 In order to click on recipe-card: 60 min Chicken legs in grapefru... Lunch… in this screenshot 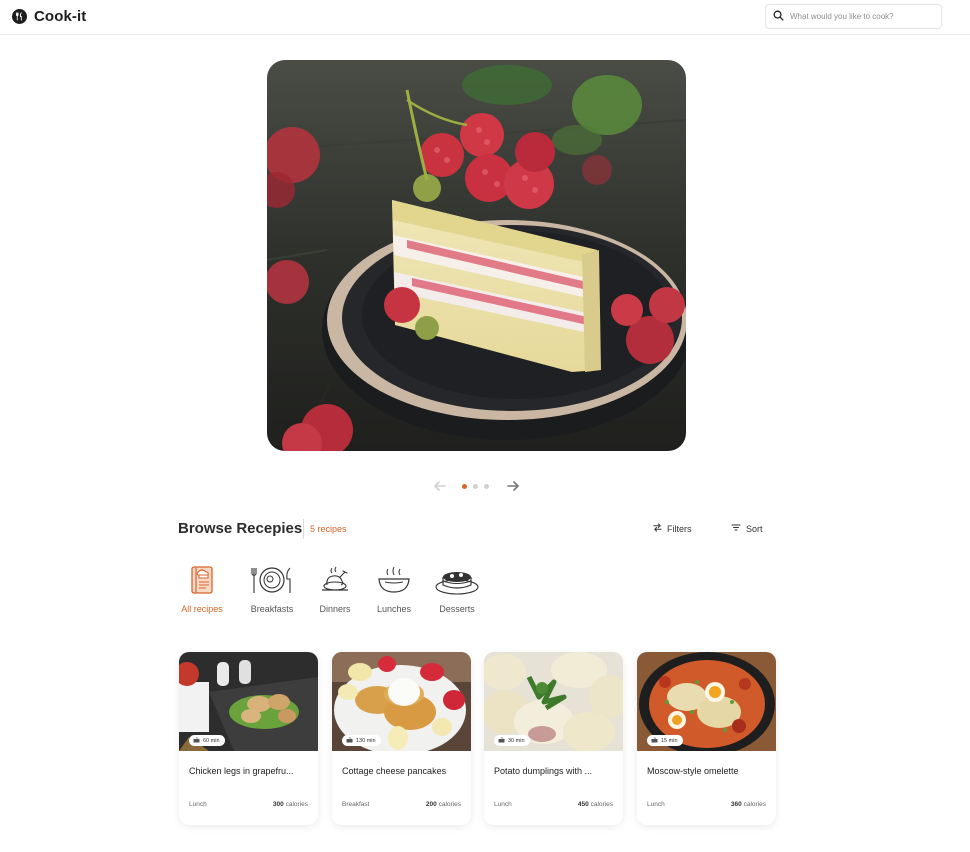, I will do `click(248, 738)`.